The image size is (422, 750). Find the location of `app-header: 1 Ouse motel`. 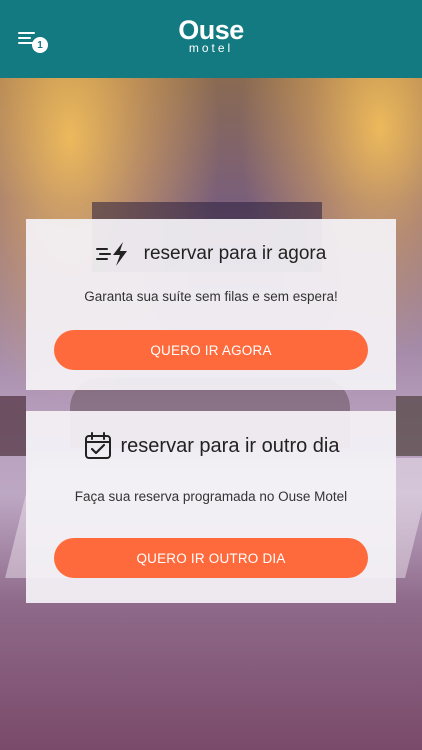

app-header: 1 Ouse motel is located at coordinates (211, 39).